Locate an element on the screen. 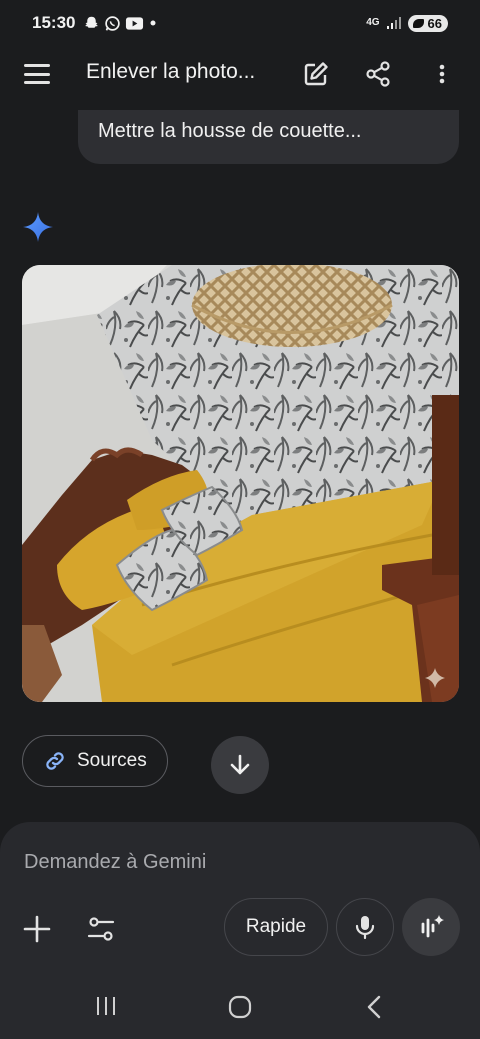 The width and height of the screenshot is (480, 1039). live-button is located at coordinates (431, 927).